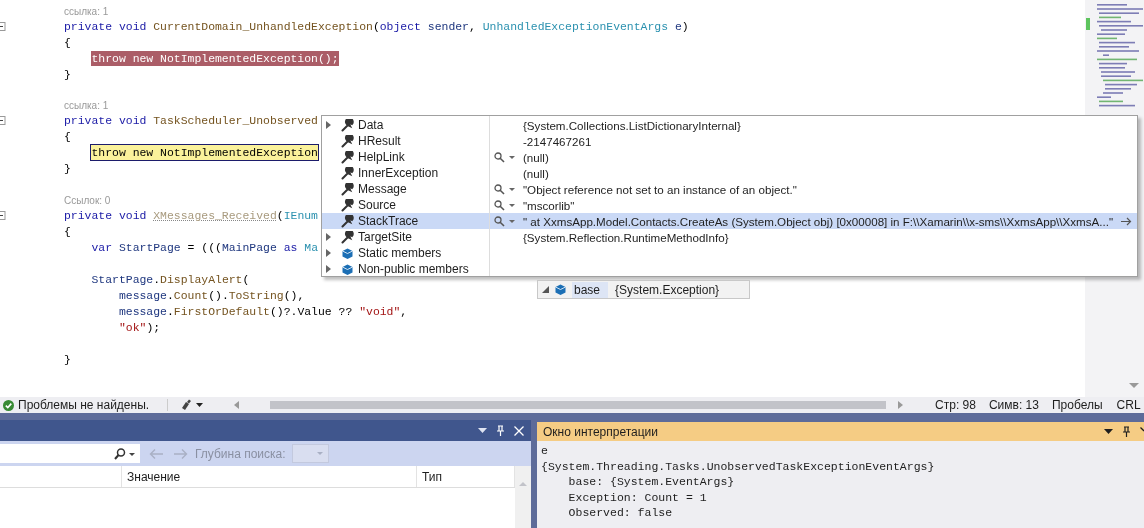 The height and width of the screenshot is (528, 1144). Describe the element at coordinates (590, 289) in the screenshot. I see `property-name: base` at that location.